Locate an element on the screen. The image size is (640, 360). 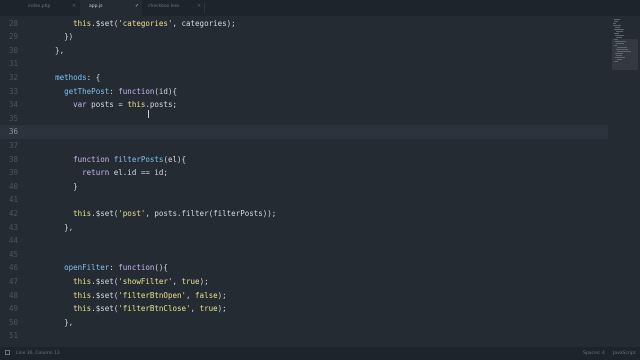
code-token: var is located at coordinates (80, 105).